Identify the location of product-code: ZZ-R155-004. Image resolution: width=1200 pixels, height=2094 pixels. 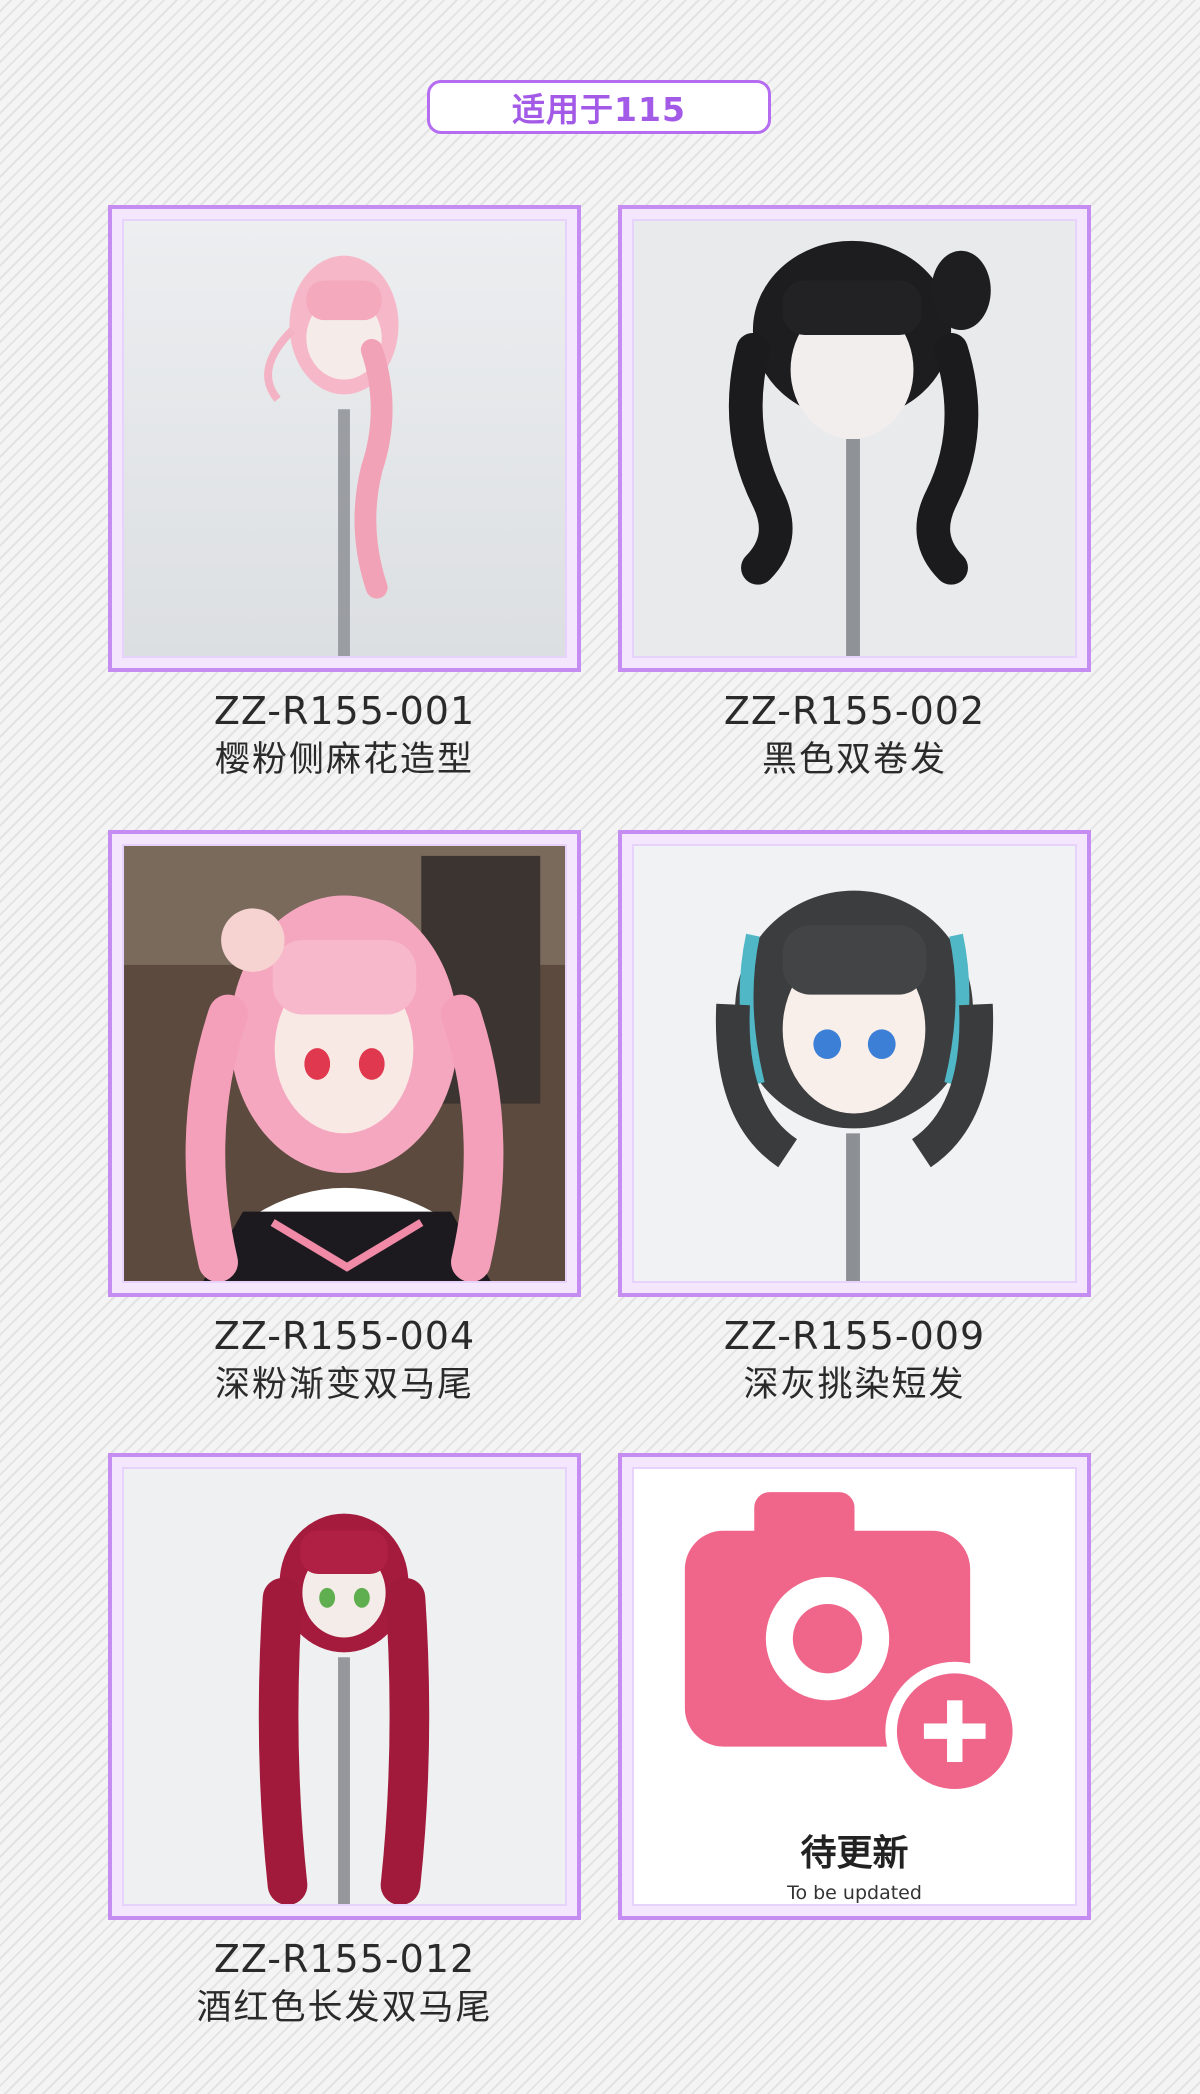
(344, 1336).